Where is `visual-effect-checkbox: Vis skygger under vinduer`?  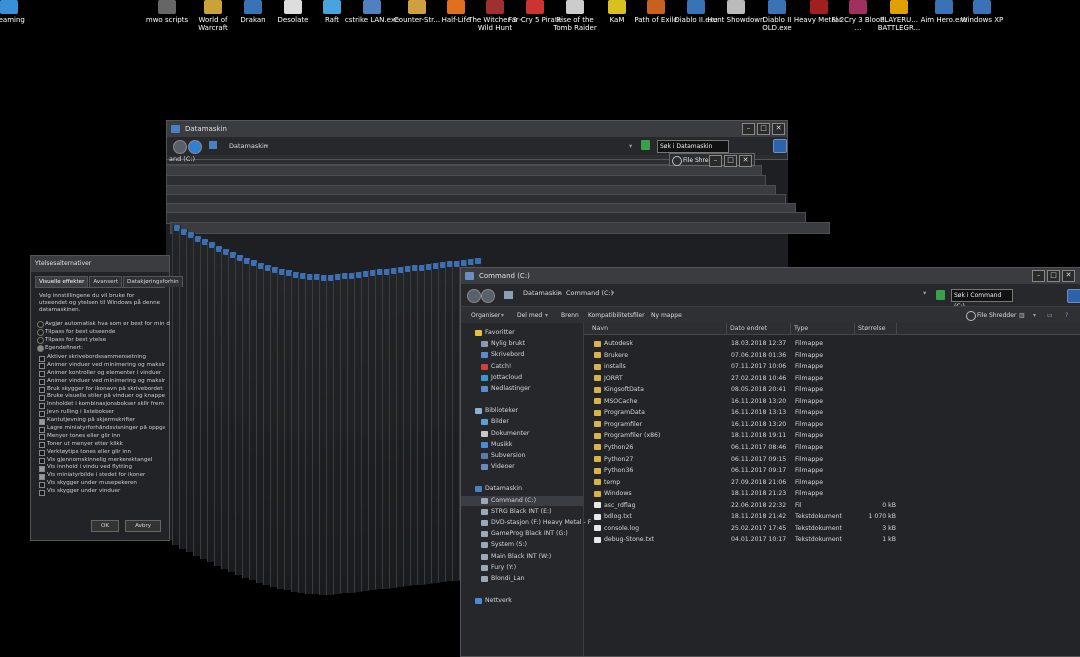 visual-effect-checkbox: Vis skygger under vinduer is located at coordinates (102, 492).